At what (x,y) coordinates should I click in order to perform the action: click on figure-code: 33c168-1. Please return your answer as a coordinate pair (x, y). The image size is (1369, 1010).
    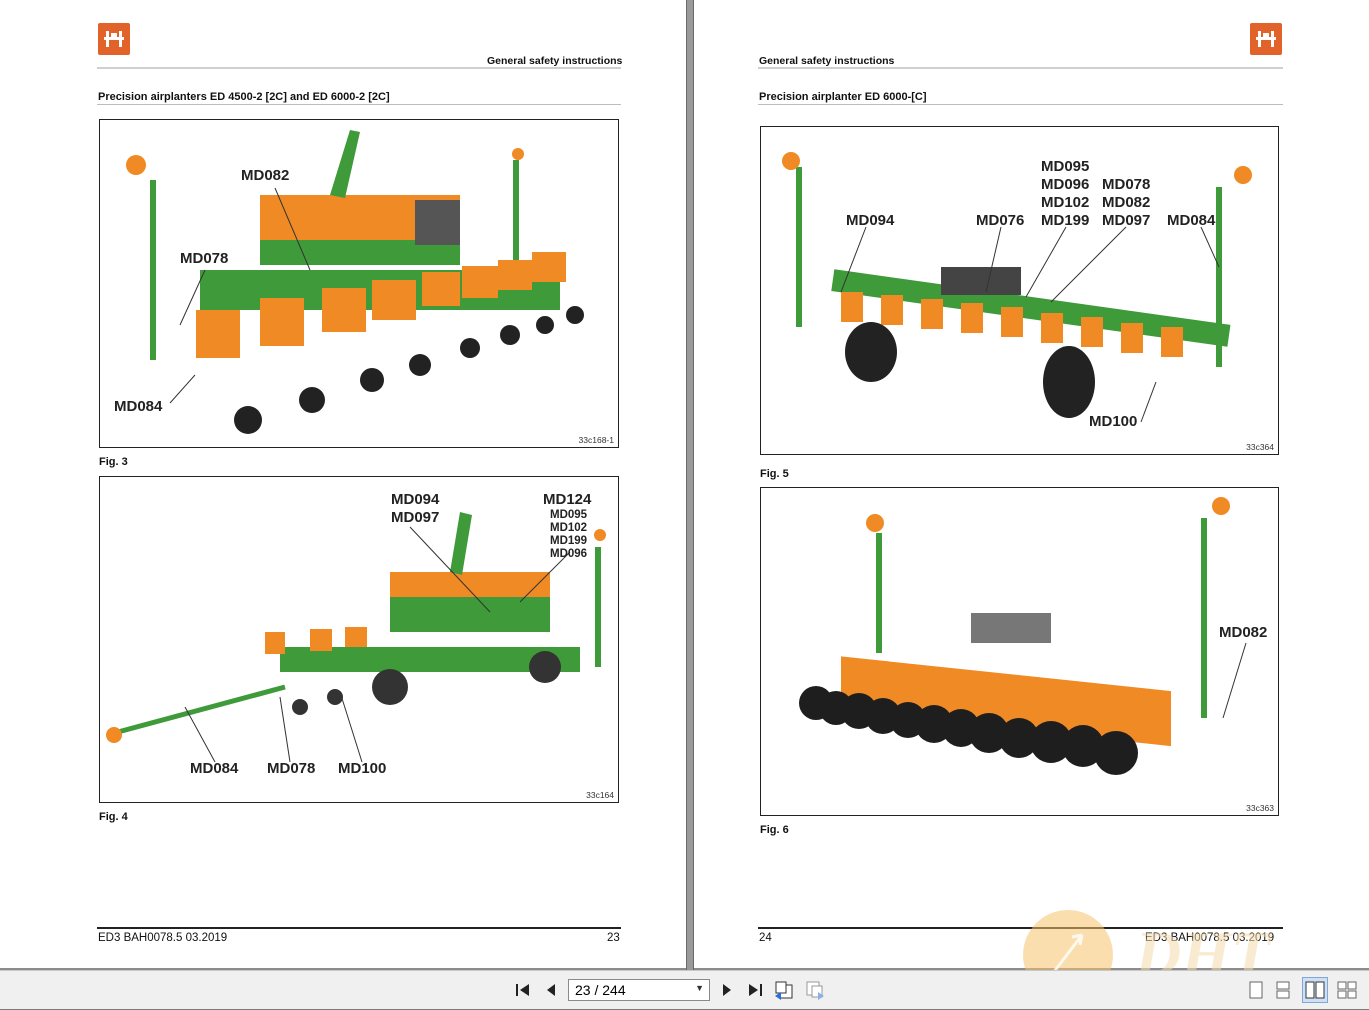
    Looking at the image, I should click on (596, 440).